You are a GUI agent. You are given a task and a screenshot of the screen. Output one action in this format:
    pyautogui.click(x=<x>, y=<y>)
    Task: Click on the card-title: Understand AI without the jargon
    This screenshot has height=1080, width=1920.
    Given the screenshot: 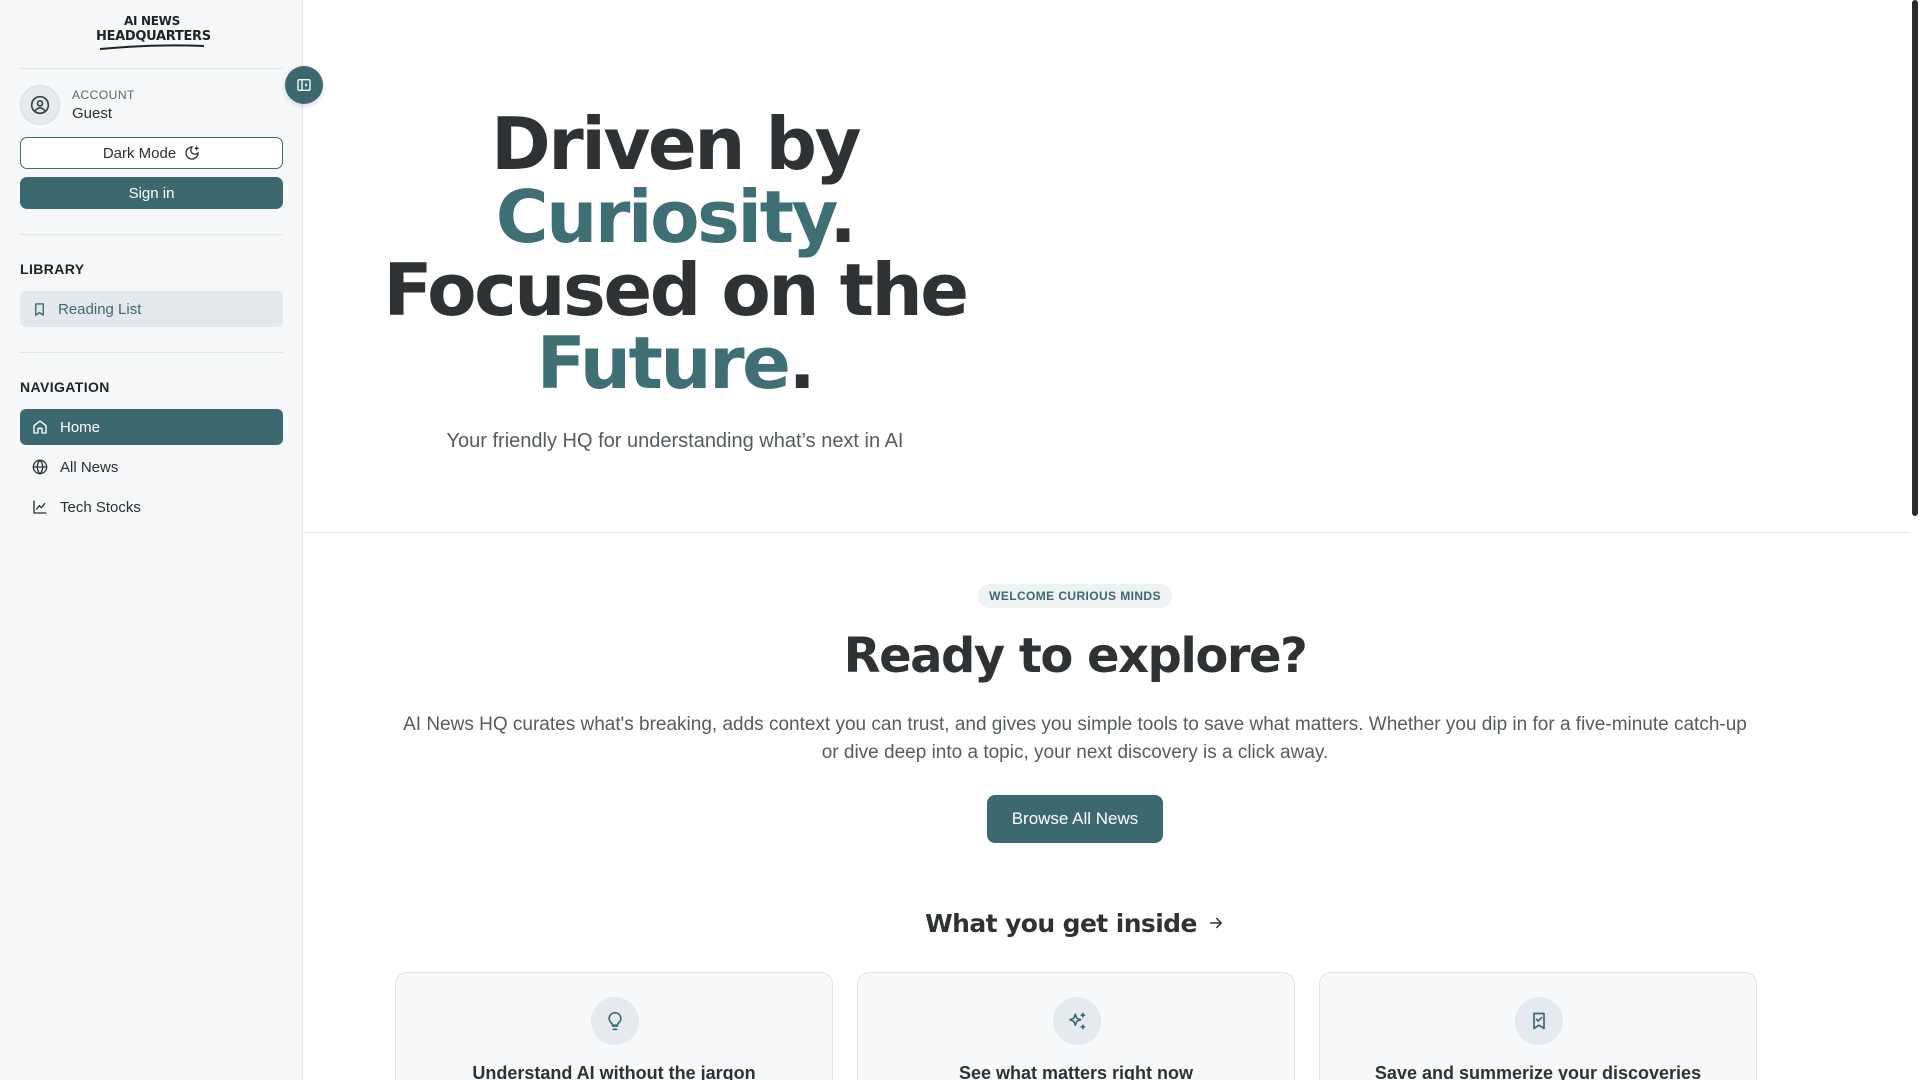 What is the action you would take?
    pyautogui.click(x=614, y=1071)
    